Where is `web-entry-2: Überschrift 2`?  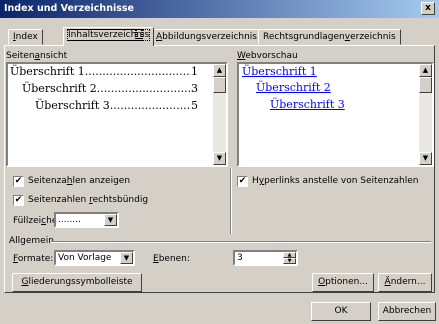 web-entry-2: Überschrift 2 is located at coordinates (293, 87).